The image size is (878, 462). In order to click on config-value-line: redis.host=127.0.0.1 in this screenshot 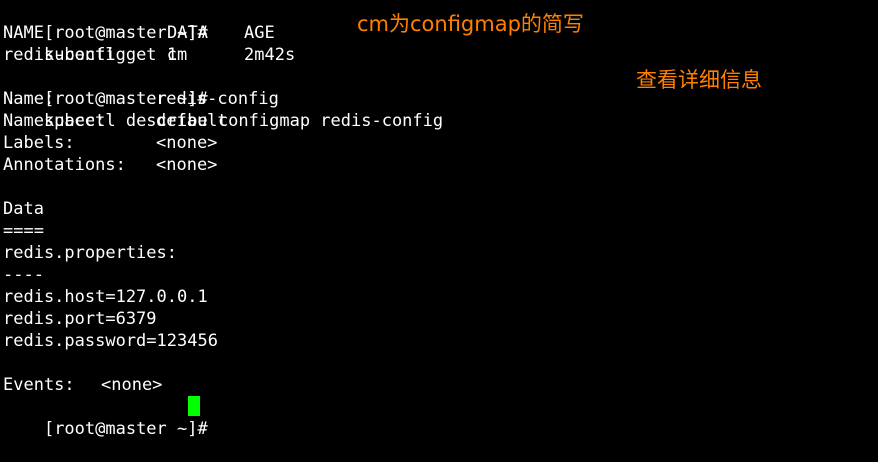, I will do `click(105, 297)`.